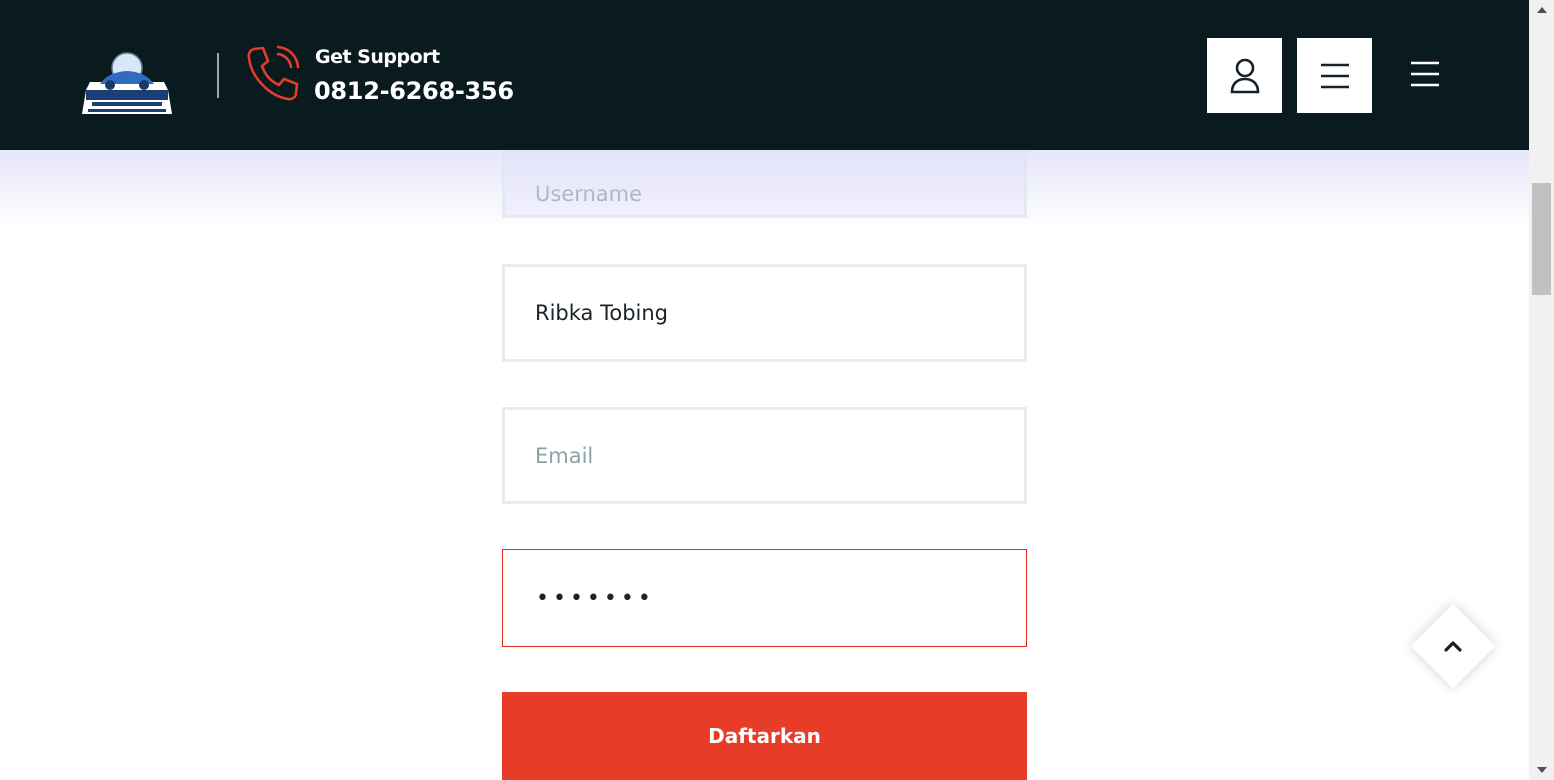 The height and width of the screenshot is (780, 1554). I want to click on scroll-down-arrow, so click(1541, 770).